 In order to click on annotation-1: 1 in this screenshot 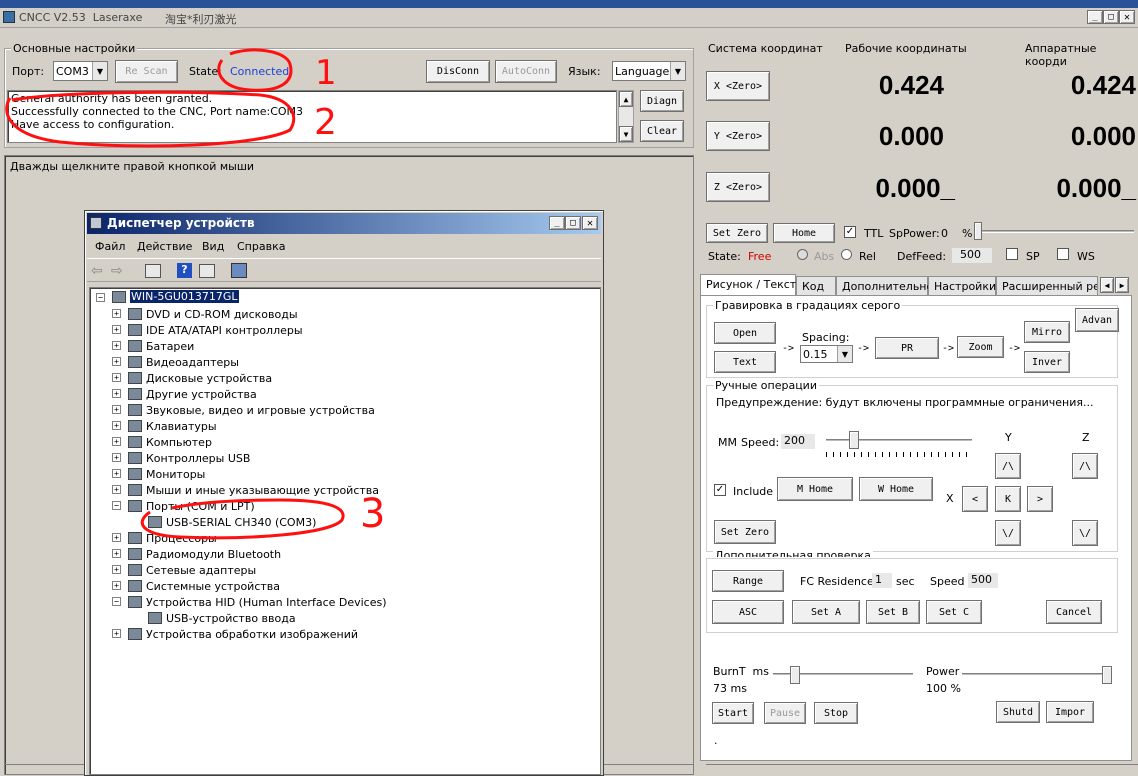, I will do `click(326, 73)`.